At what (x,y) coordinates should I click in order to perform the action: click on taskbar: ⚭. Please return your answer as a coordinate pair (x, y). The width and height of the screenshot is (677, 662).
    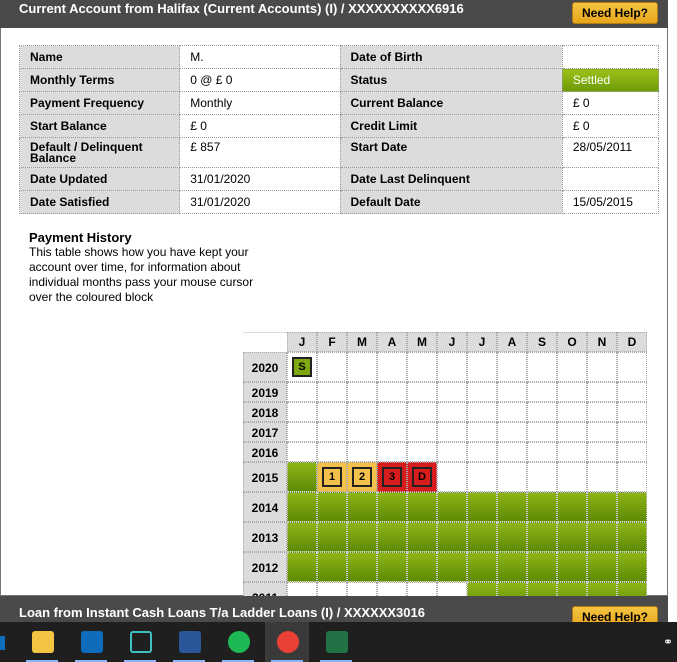
    Looking at the image, I should click on (338, 642).